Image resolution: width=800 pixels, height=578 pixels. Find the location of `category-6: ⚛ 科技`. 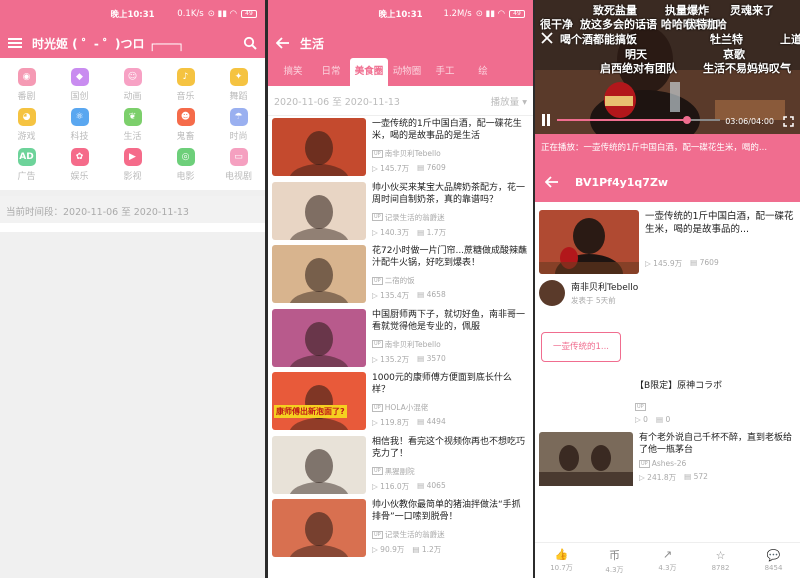

category-6: ⚛ 科技 is located at coordinates (79, 125).